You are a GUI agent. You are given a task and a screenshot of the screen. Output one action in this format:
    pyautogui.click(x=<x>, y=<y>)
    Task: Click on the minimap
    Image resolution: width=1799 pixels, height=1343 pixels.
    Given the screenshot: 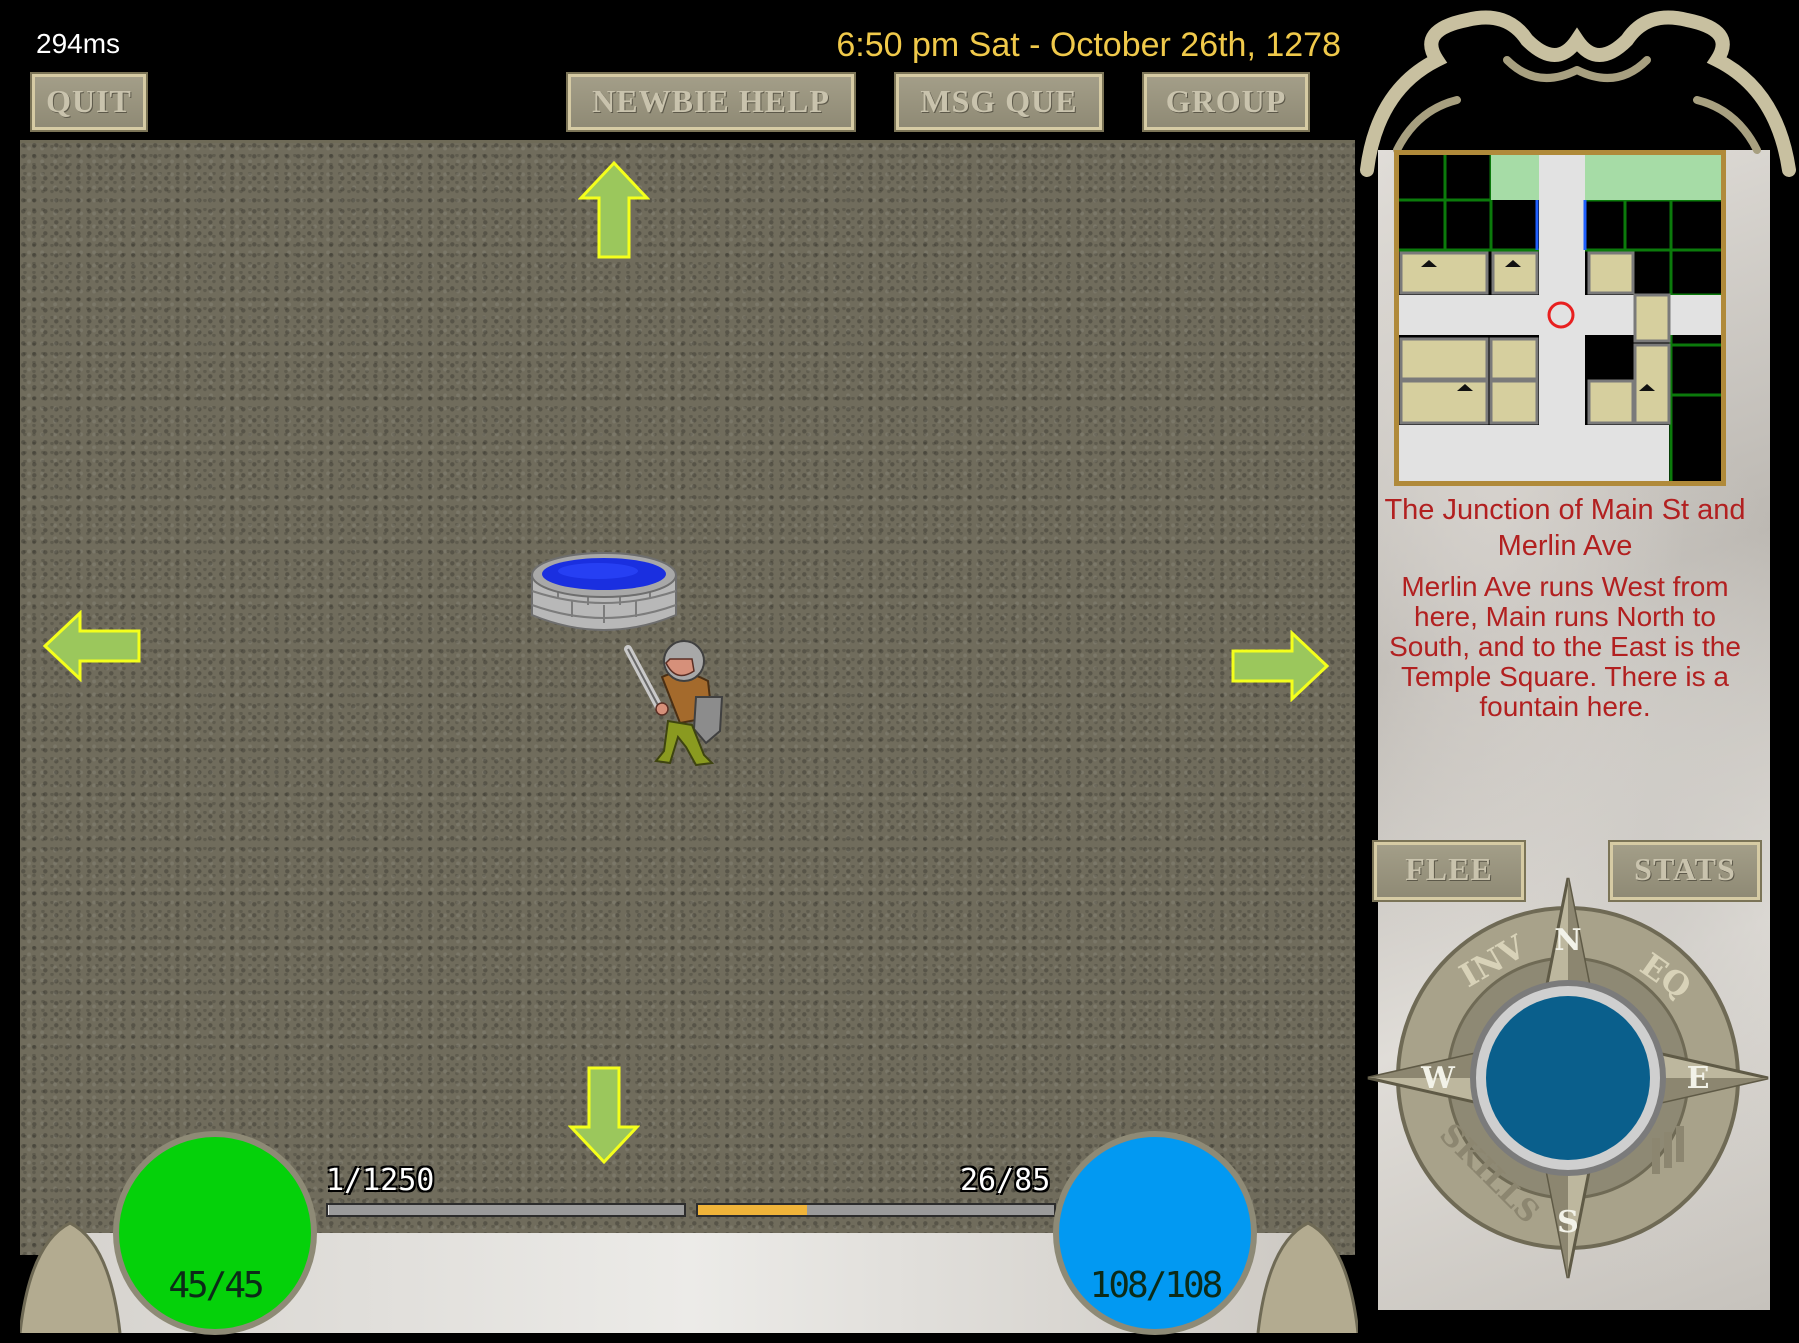 What is the action you would take?
    pyautogui.click(x=1560, y=318)
    